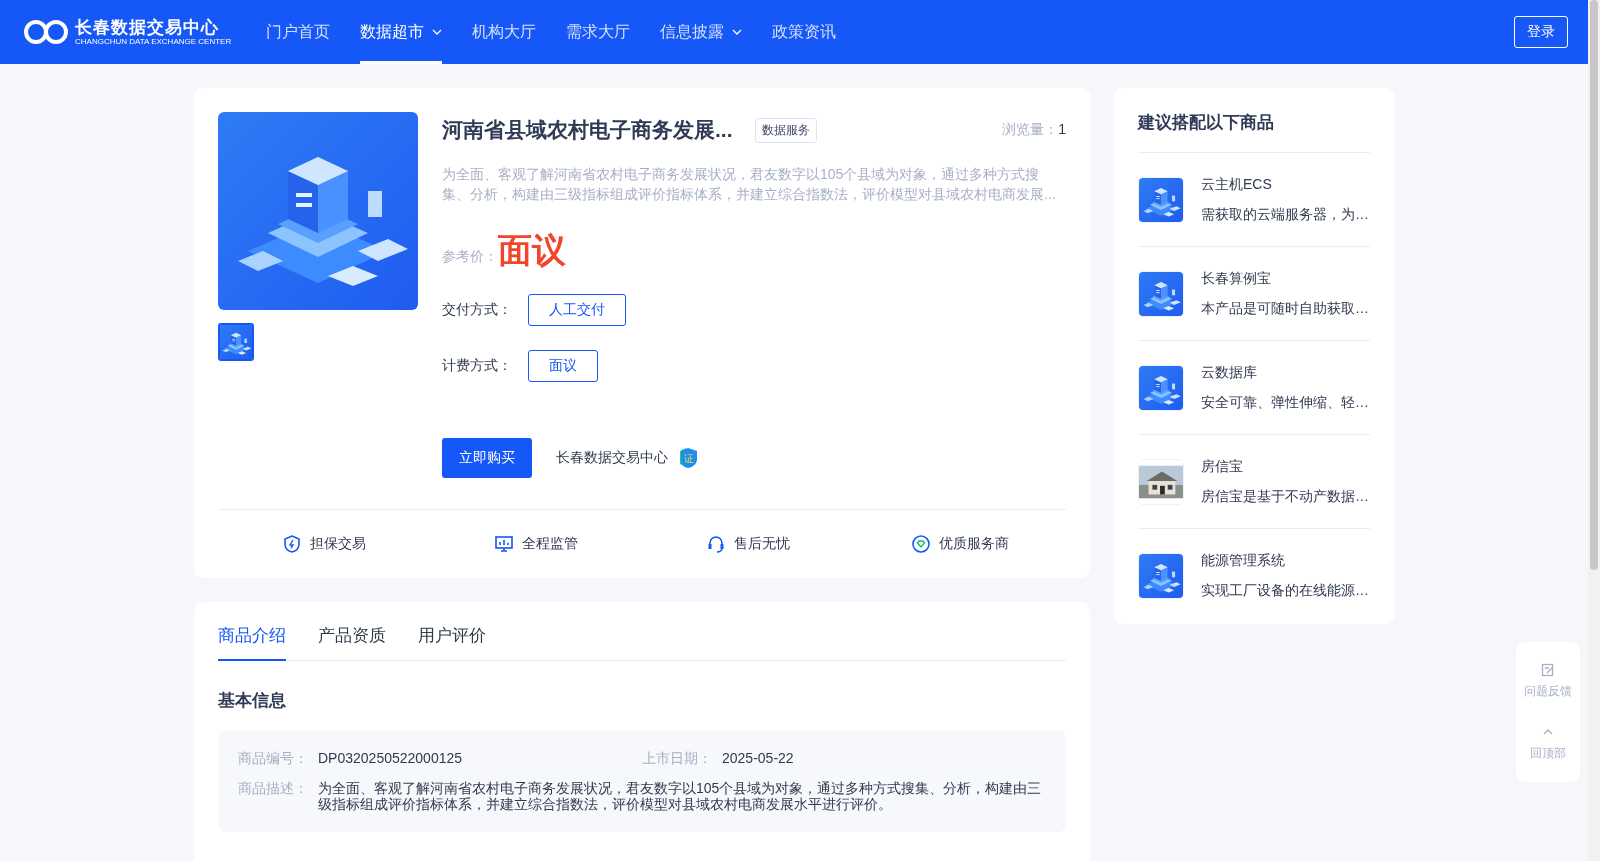 Image resolution: width=1600 pixels, height=861 pixels. I want to click on field-label: 上市日期：, so click(677, 759).